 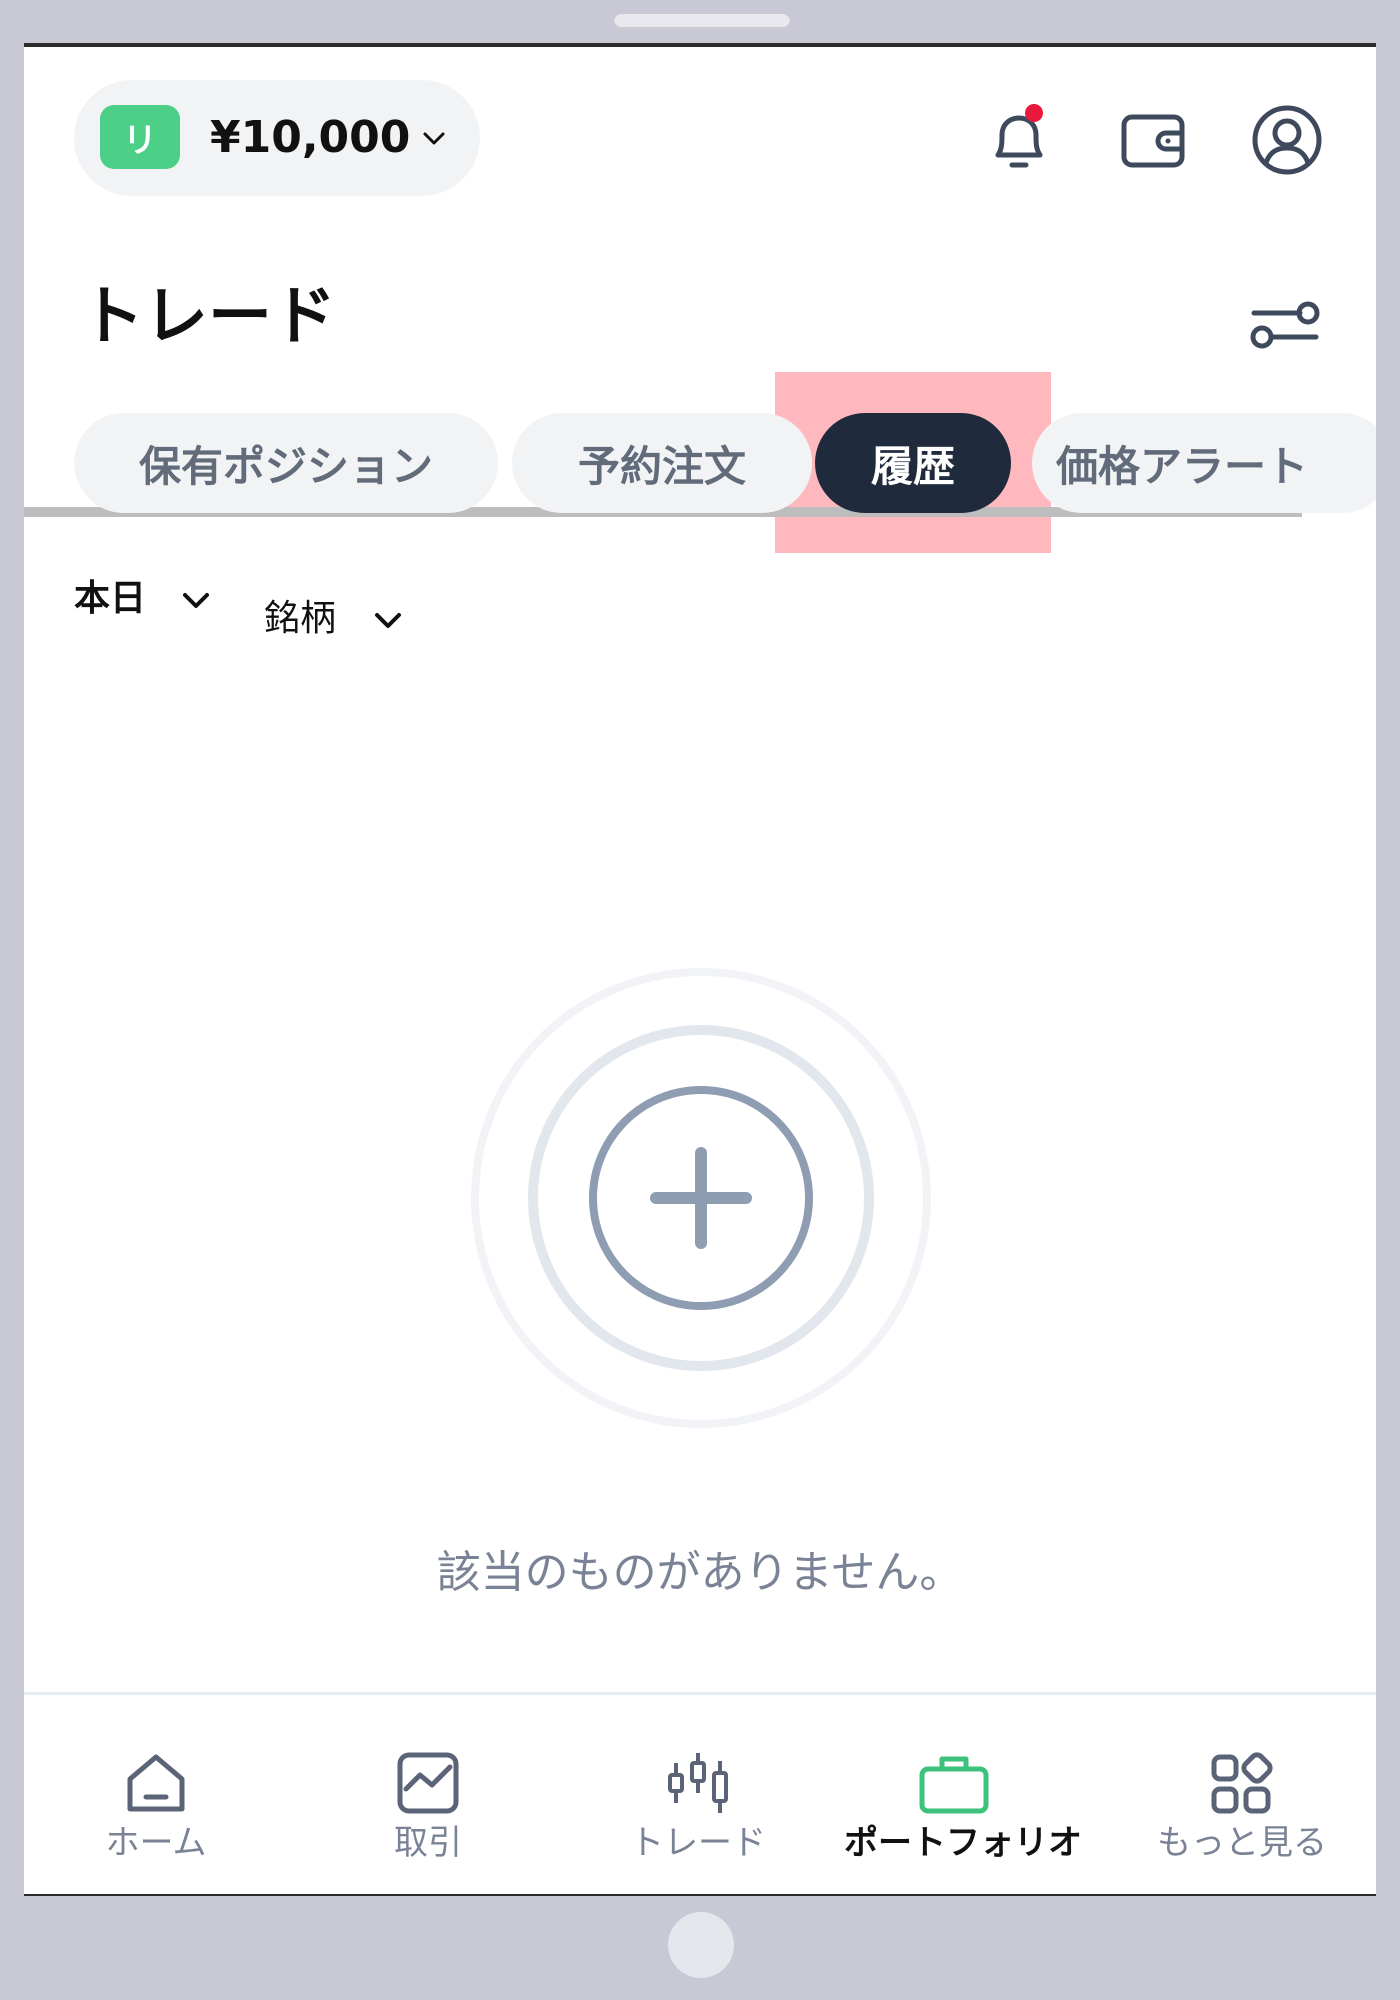 I want to click on nav-portfolio-label: ポートフォリオ, so click(x=963, y=1843).